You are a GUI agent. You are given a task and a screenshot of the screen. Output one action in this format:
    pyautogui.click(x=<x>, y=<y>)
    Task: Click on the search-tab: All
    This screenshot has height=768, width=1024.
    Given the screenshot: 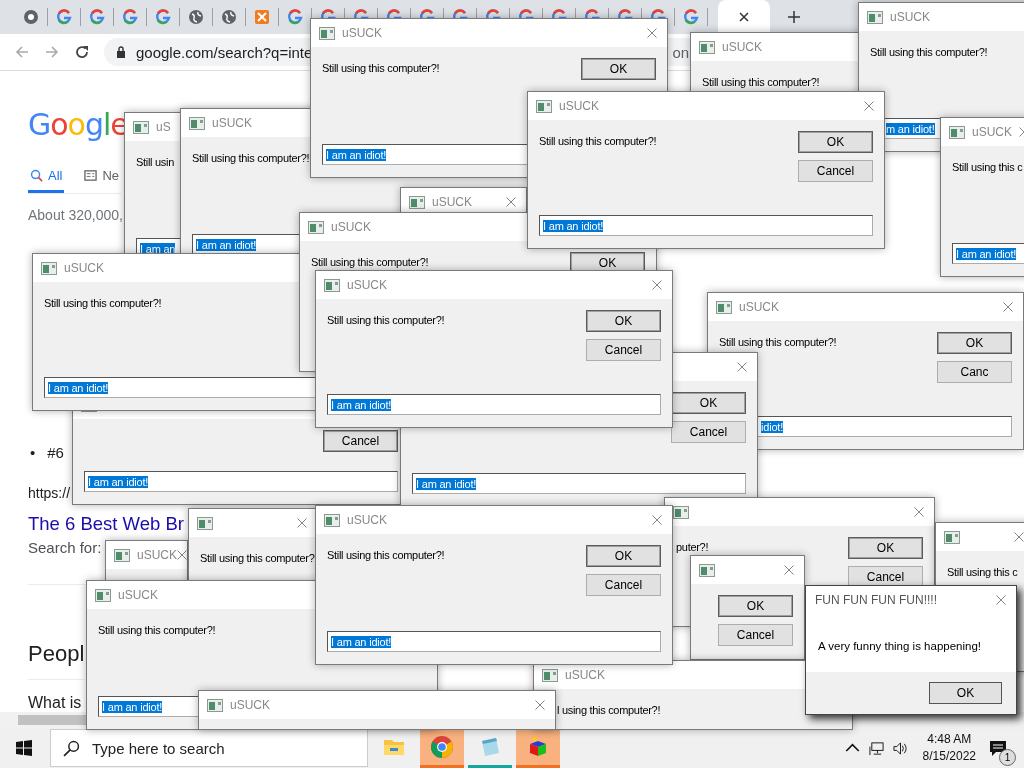 What is the action you would take?
    pyautogui.click(x=46, y=178)
    